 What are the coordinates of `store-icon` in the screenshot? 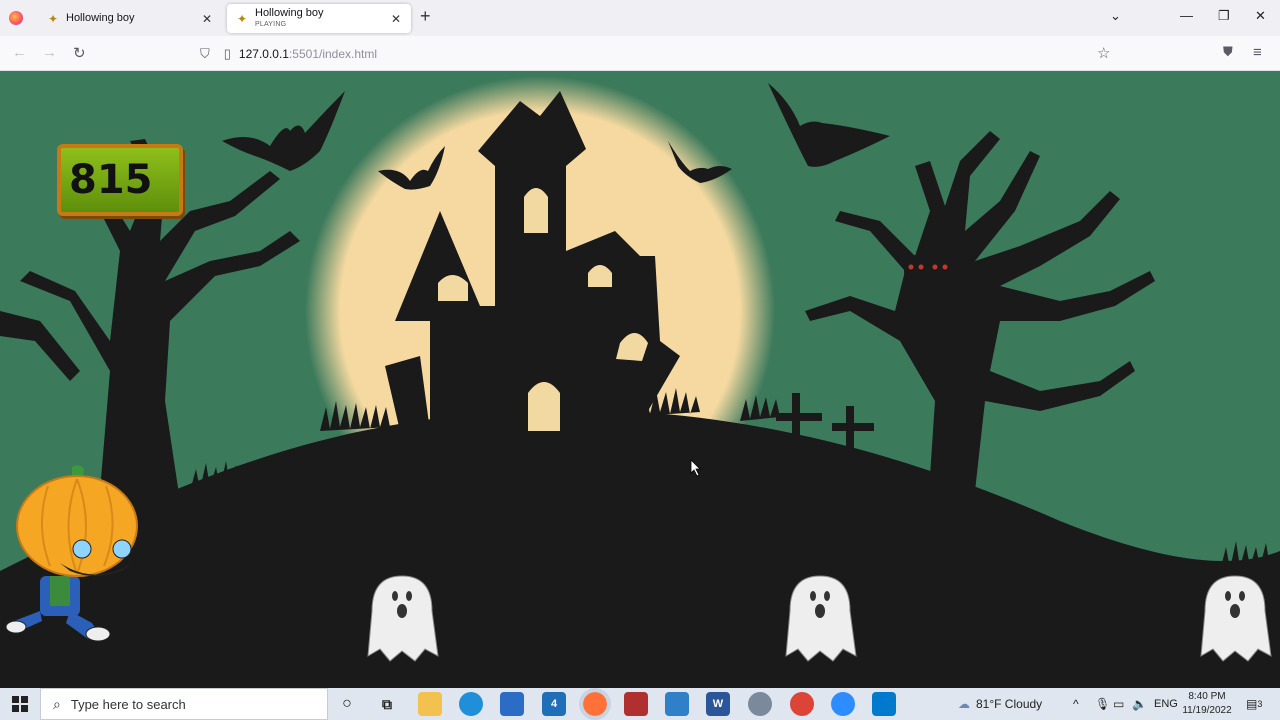 It's located at (512, 704).